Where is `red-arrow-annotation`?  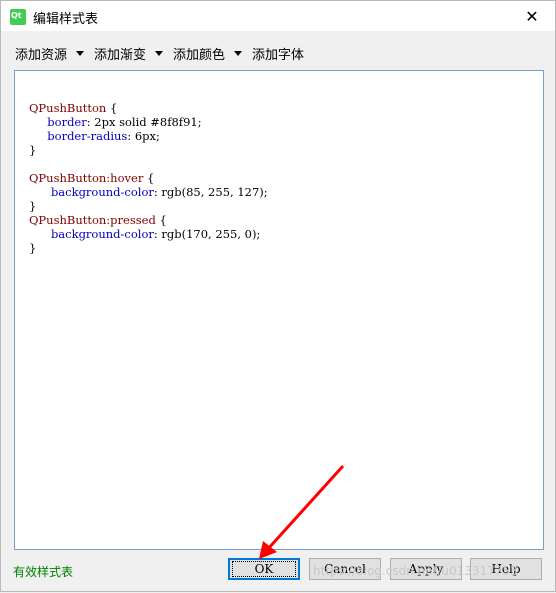 red-arrow-annotation is located at coordinates (302, 511).